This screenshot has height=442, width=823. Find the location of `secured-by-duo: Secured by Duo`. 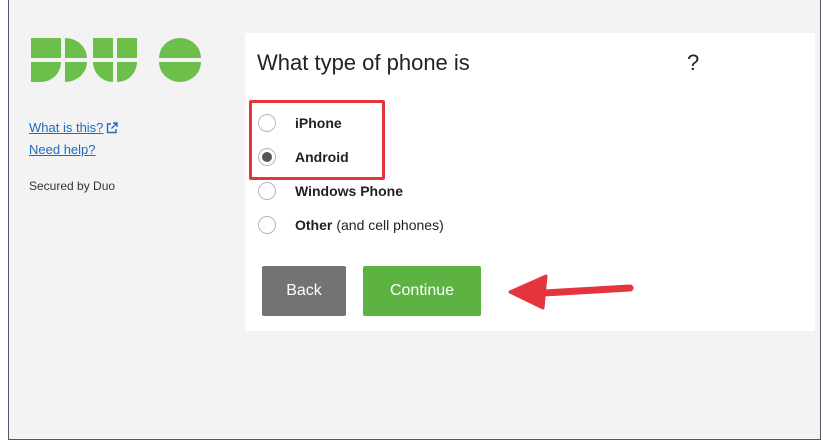

secured-by-duo: Secured by Duo is located at coordinates (72, 186).